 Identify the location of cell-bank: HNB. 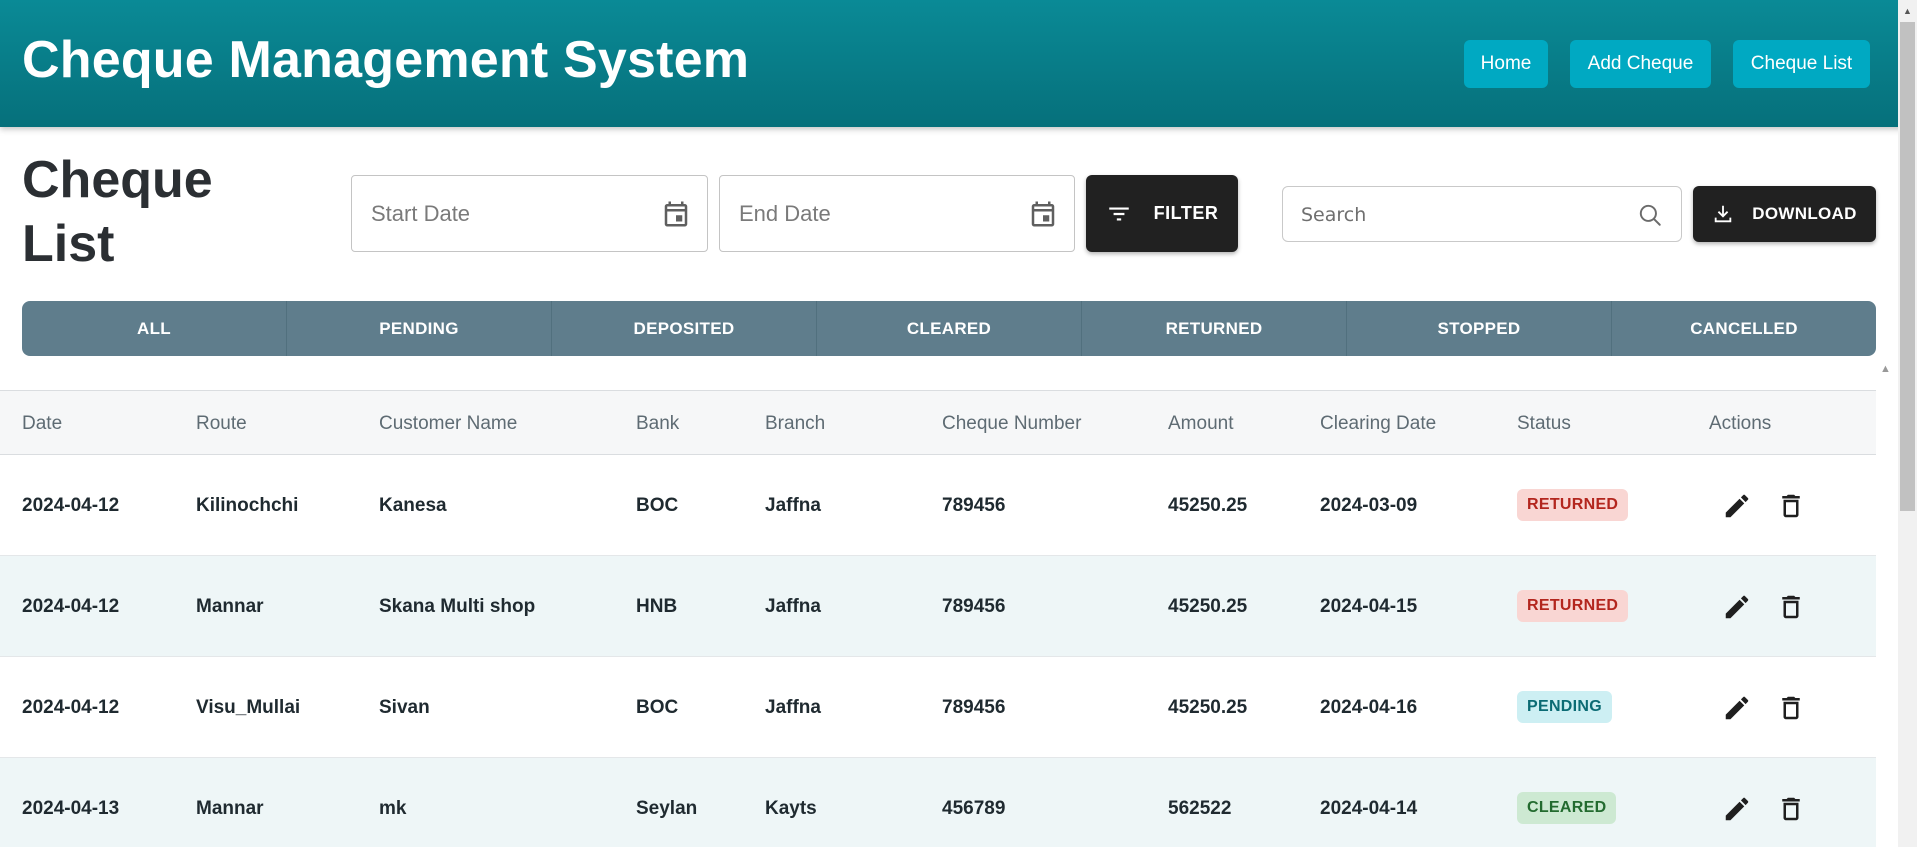
(657, 606).